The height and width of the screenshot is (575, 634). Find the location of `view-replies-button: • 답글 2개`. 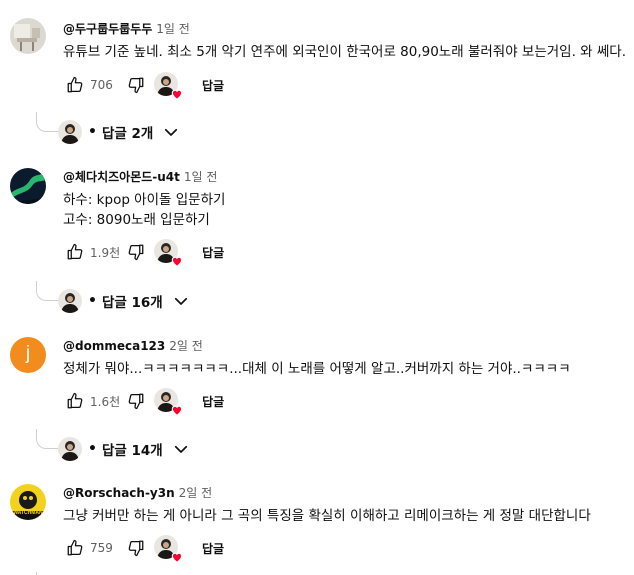

view-replies-button: • 답글 2개 is located at coordinates (119, 132).